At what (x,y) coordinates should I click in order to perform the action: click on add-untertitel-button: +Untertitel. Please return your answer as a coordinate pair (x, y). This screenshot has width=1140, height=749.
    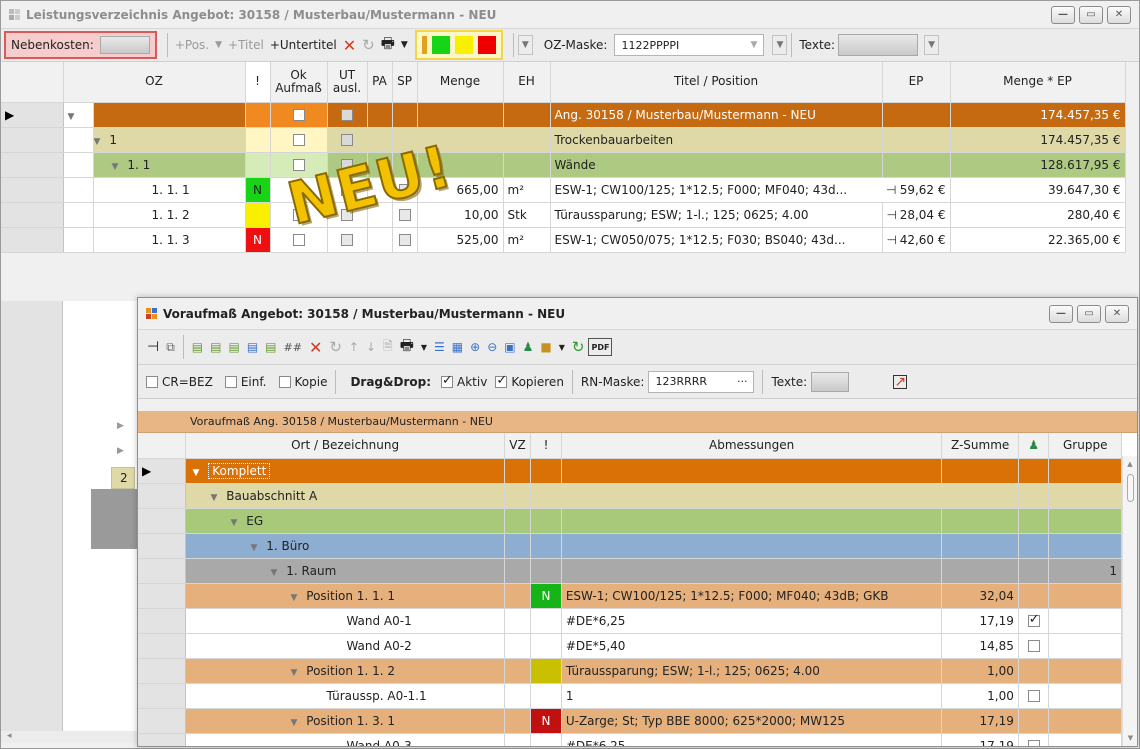
    Looking at the image, I should click on (303, 45).